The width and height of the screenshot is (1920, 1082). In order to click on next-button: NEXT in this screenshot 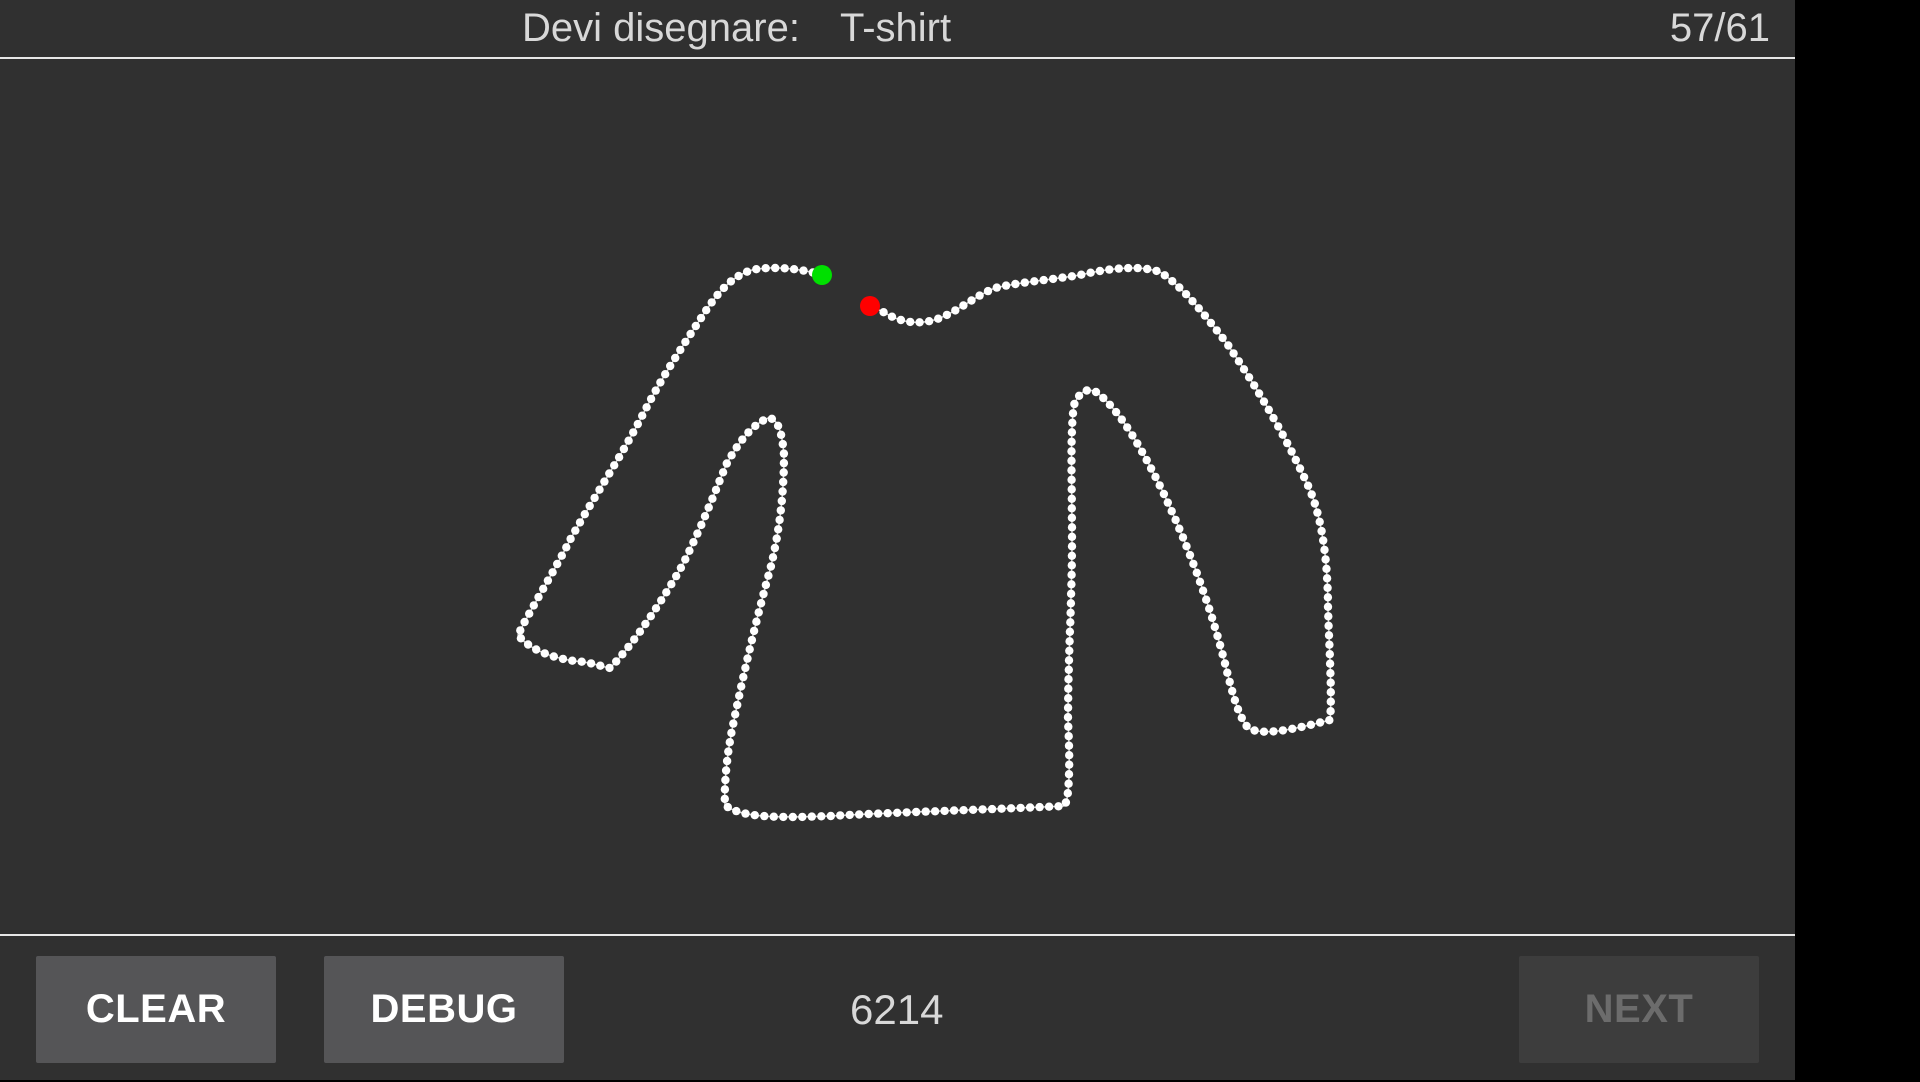, I will do `click(1639, 1009)`.